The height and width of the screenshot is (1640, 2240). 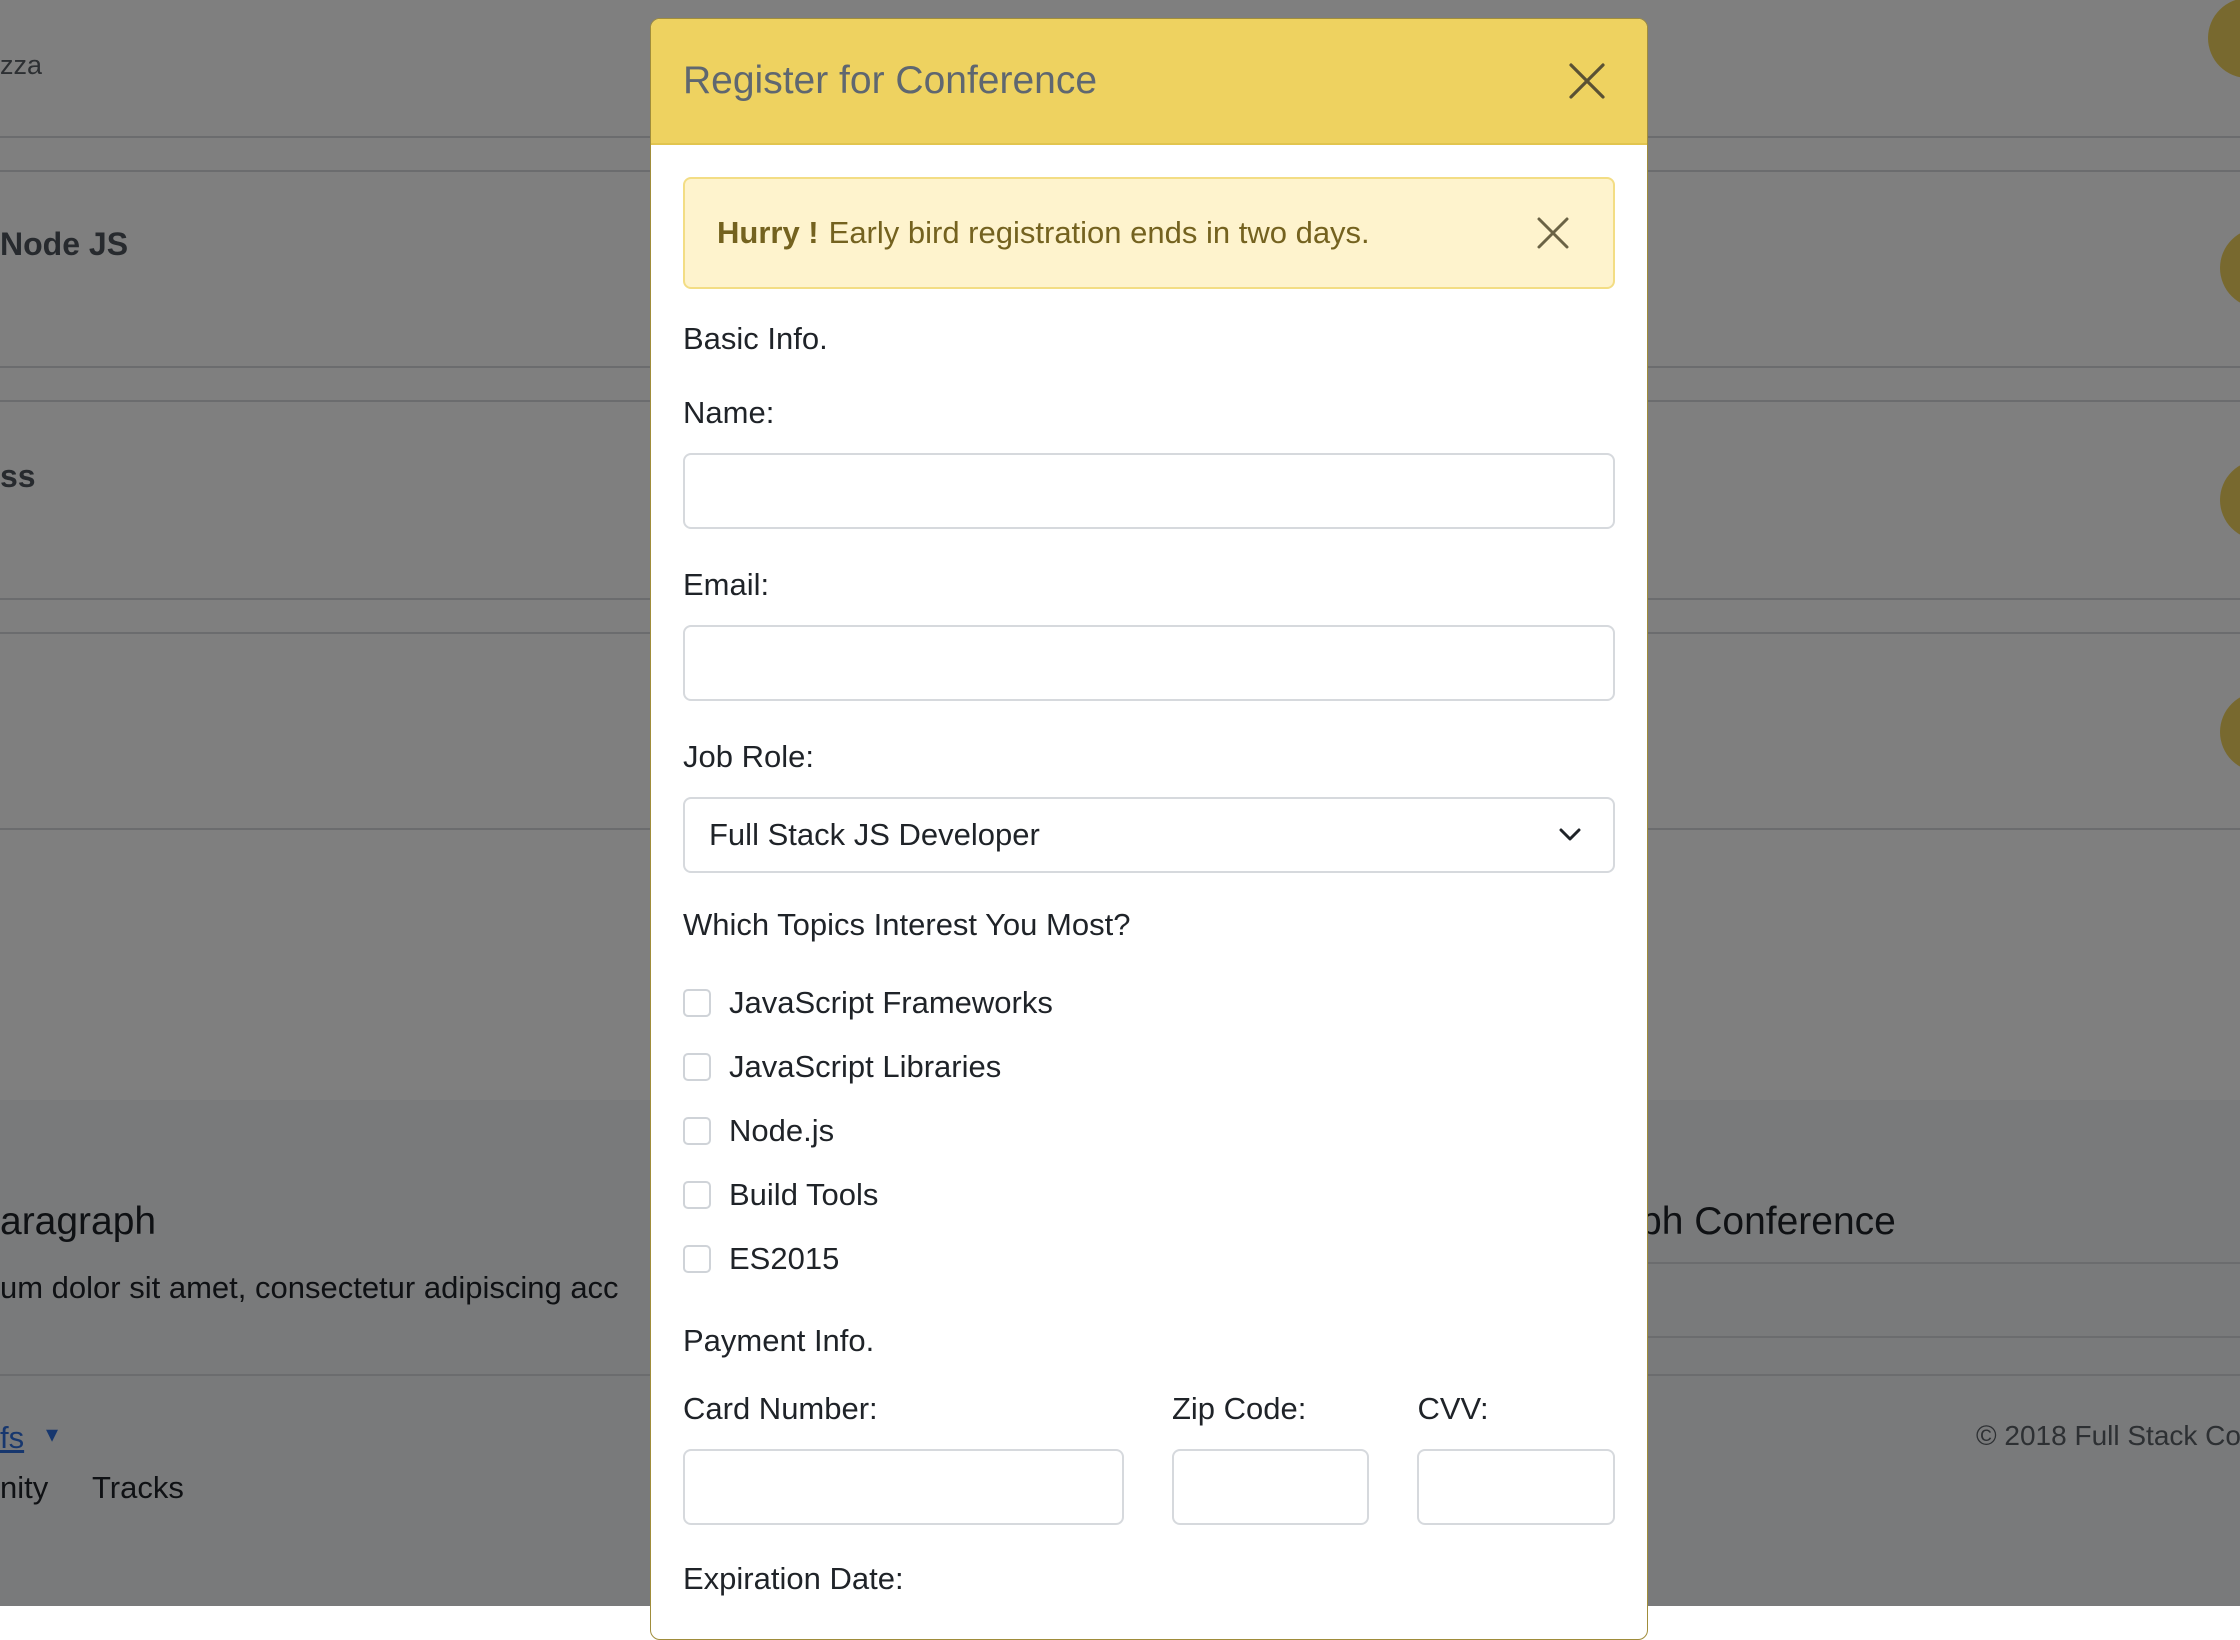 What do you see at coordinates (1149, 1259) in the screenshot?
I see `topic-es2015: ES2015` at bounding box center [1149, 1259].